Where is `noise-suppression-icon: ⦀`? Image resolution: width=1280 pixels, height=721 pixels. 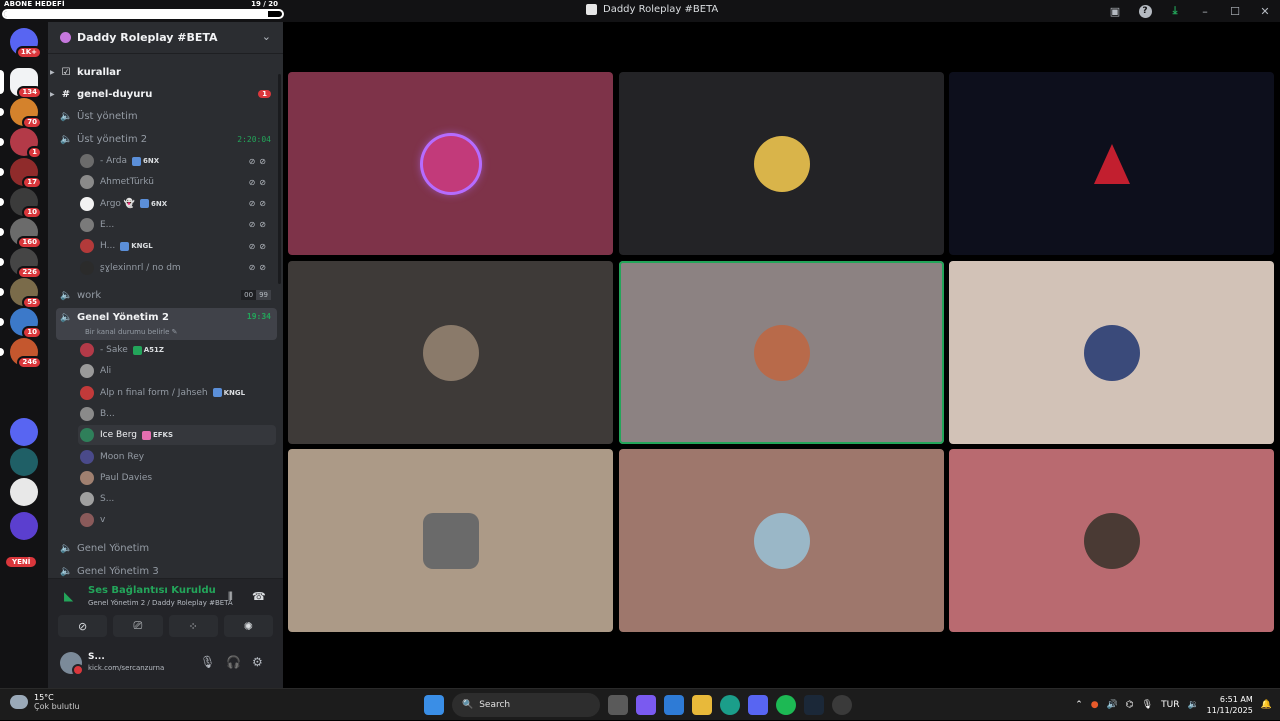
noise-suppression-icon: ⦀ is located at coordinates (230, 597).